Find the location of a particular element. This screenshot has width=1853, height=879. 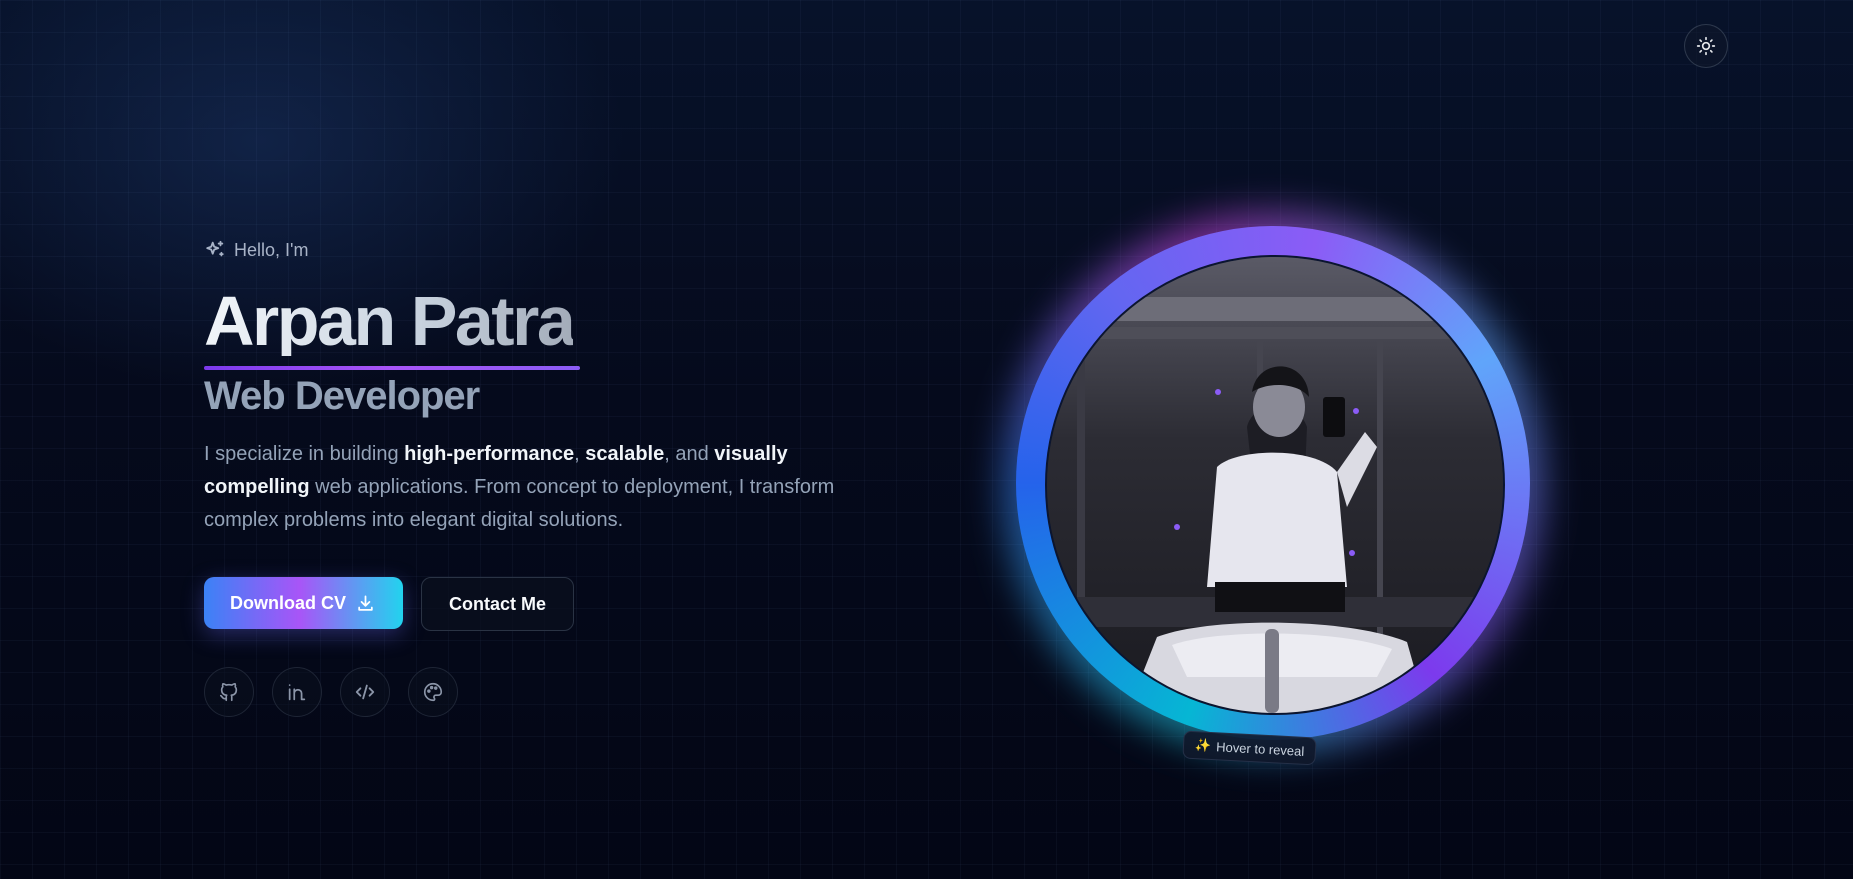

contact-me-button: Contact Me is located at coordinates (498, 604).